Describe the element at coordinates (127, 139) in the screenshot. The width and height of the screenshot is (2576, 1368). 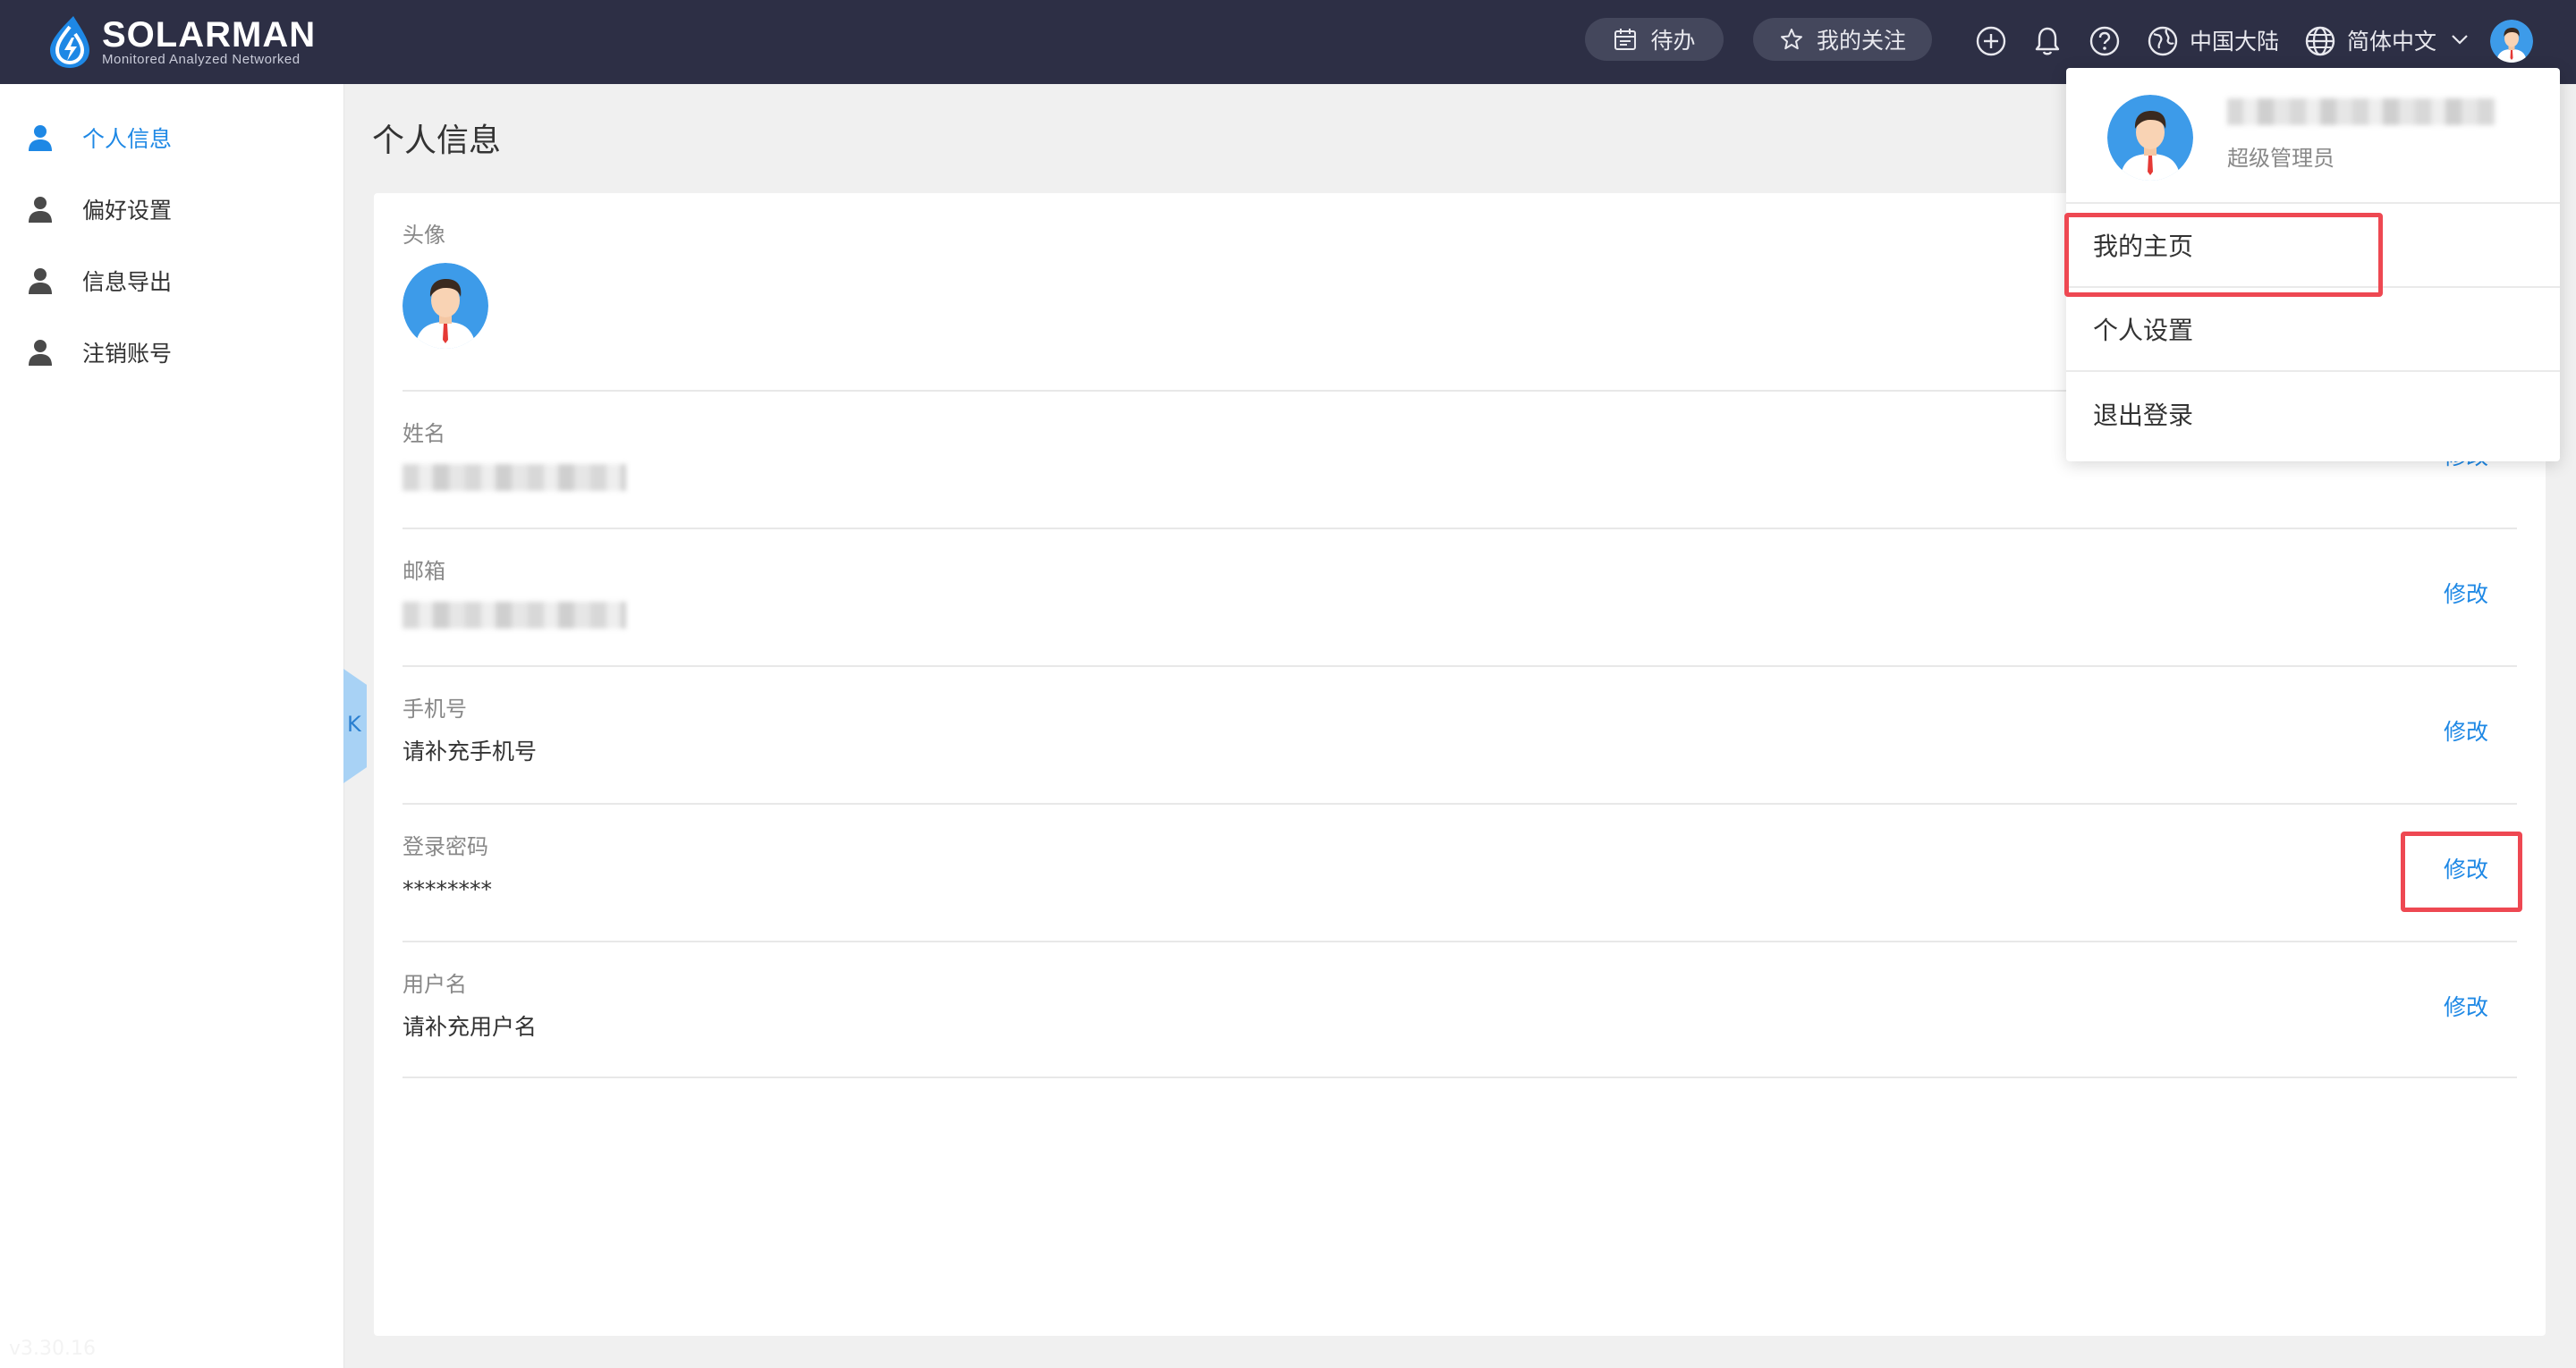
I see `sidebar-item-label: 个人信息` at that location.